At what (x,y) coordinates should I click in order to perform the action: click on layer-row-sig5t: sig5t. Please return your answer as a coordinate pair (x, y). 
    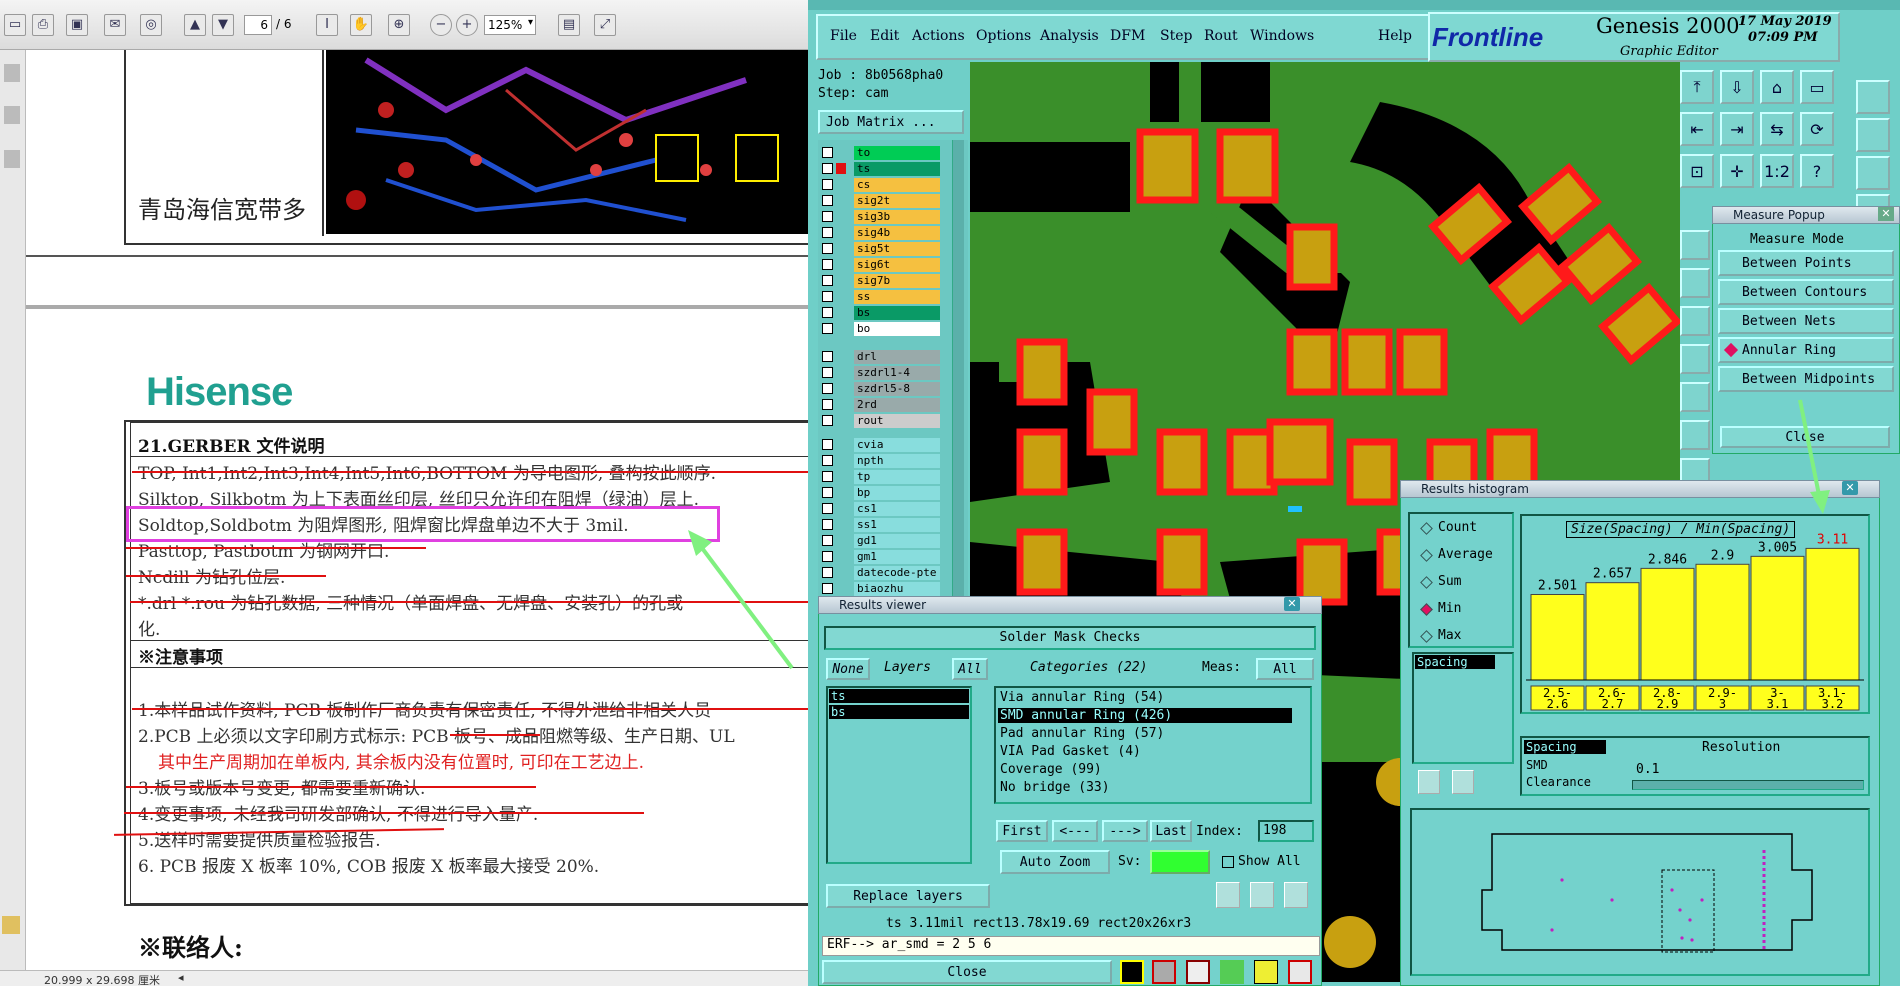
    Looking at the image, I should click on (881, 249).